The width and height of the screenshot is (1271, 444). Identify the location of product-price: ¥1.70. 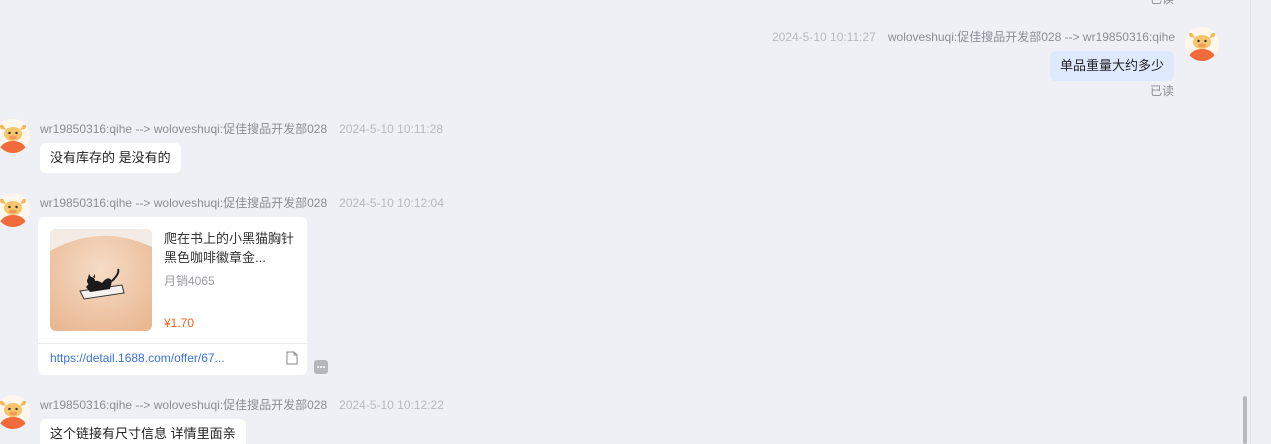
(179, 323).